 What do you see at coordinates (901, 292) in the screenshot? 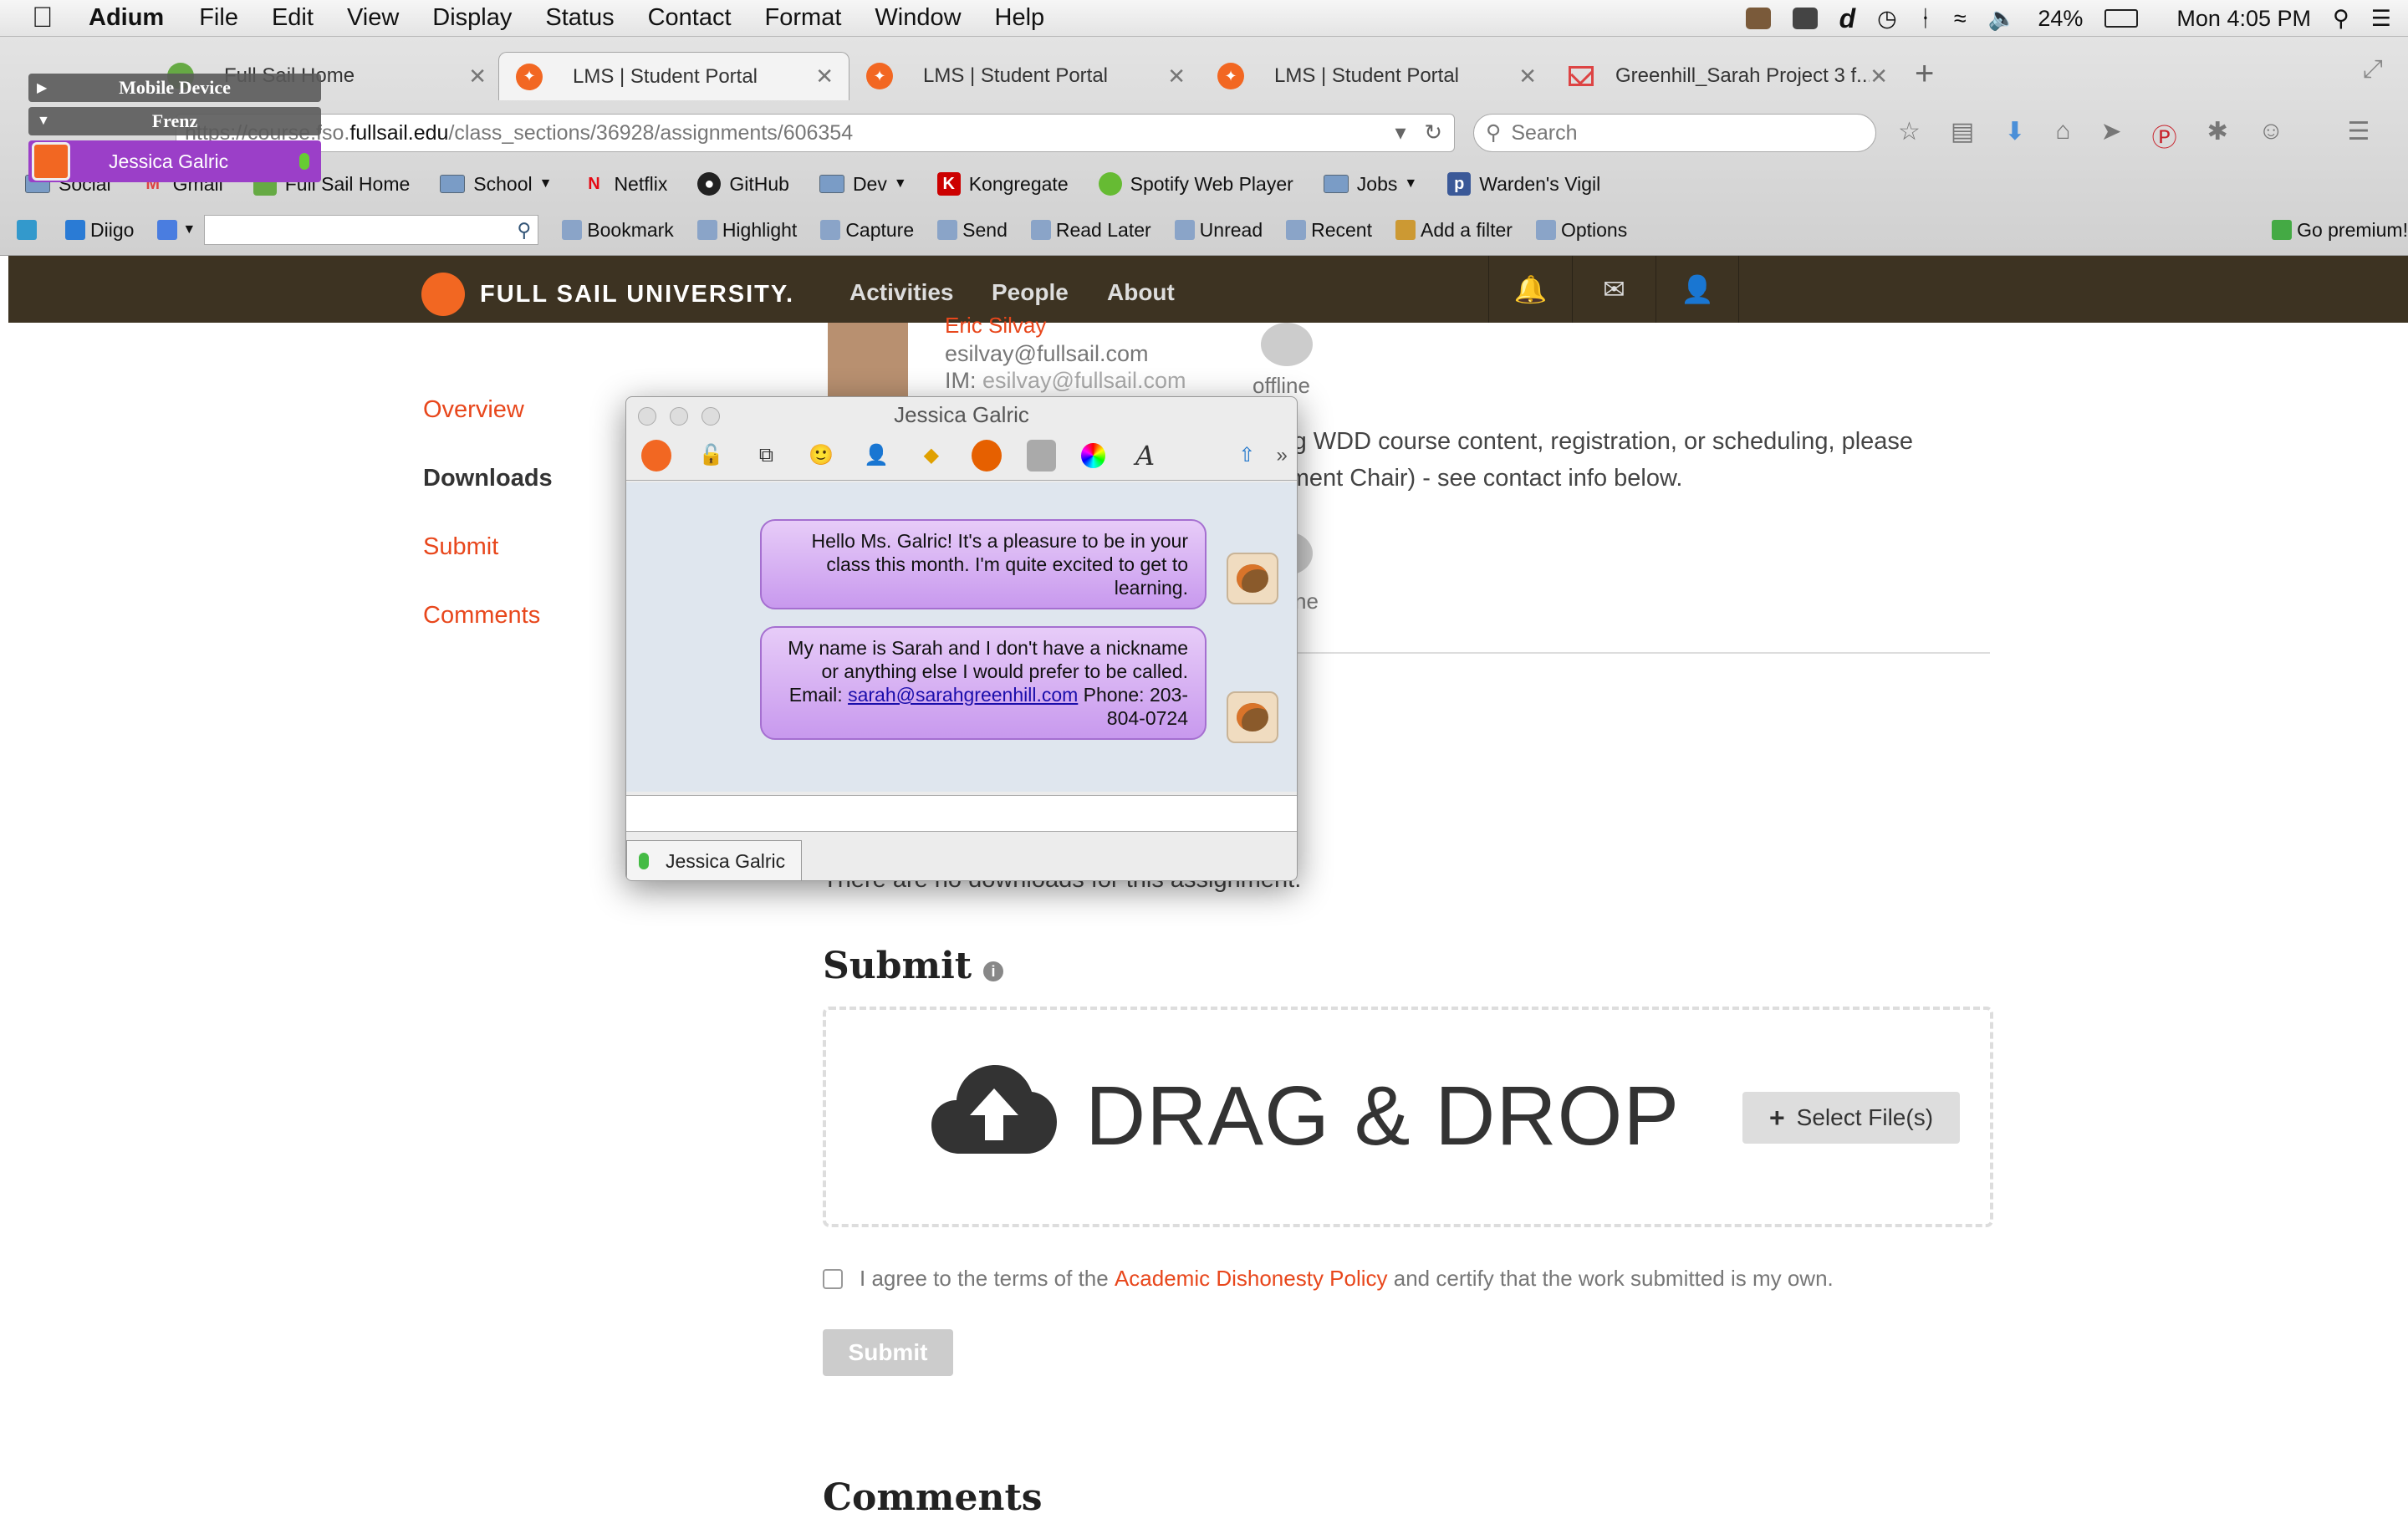
I see `nav-activities: Activities` at bounding box center [901, 292].